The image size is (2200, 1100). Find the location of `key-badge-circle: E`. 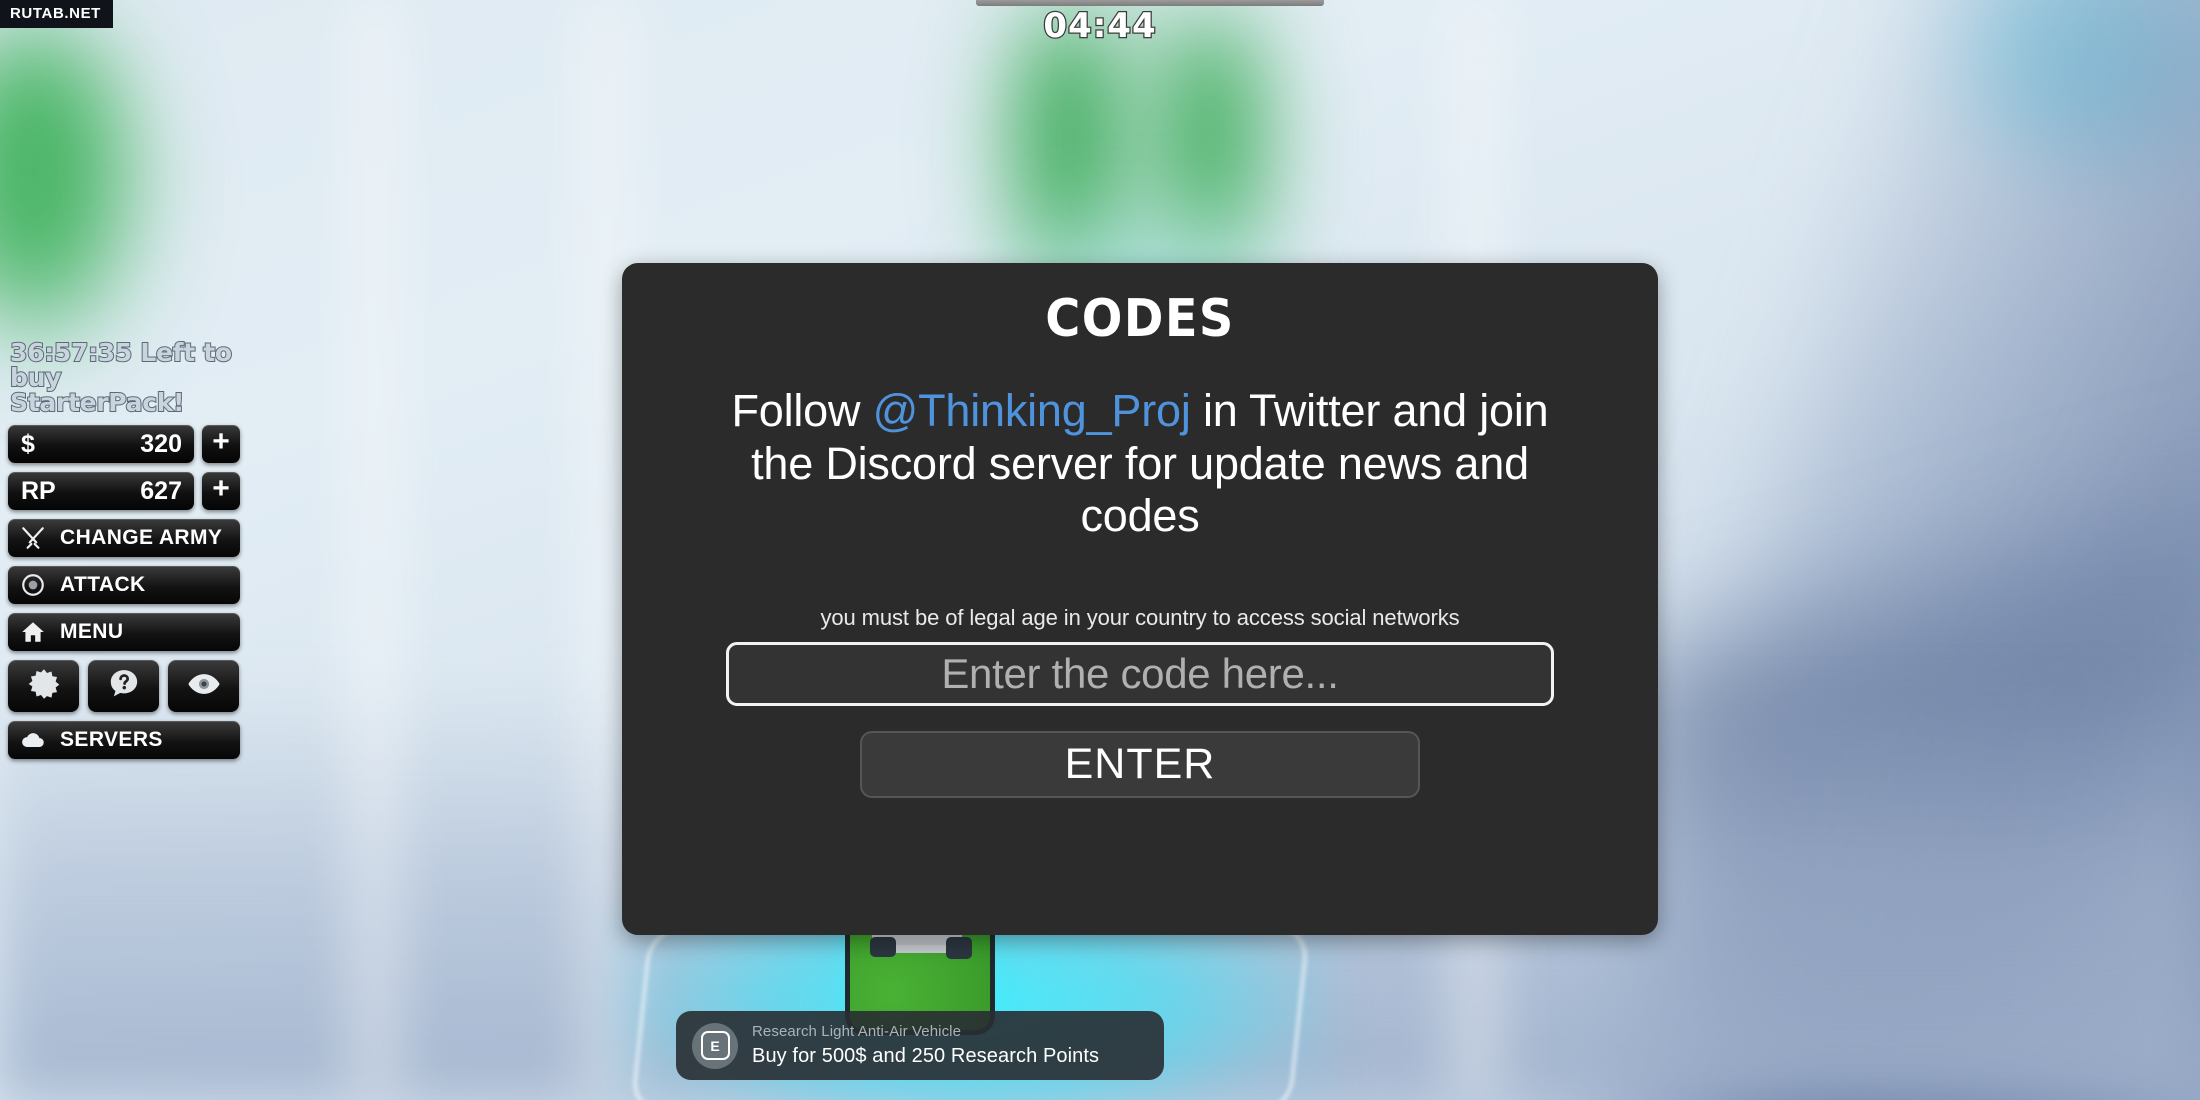

key-badge-circle: E is located at coordinates (715, 1045).